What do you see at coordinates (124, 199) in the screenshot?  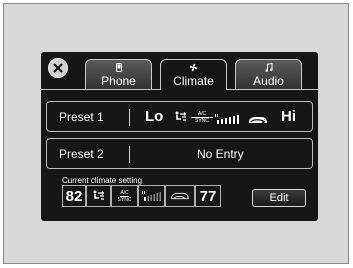 I see `current-sync-label: SYNC` at bounding box center [124, 199].